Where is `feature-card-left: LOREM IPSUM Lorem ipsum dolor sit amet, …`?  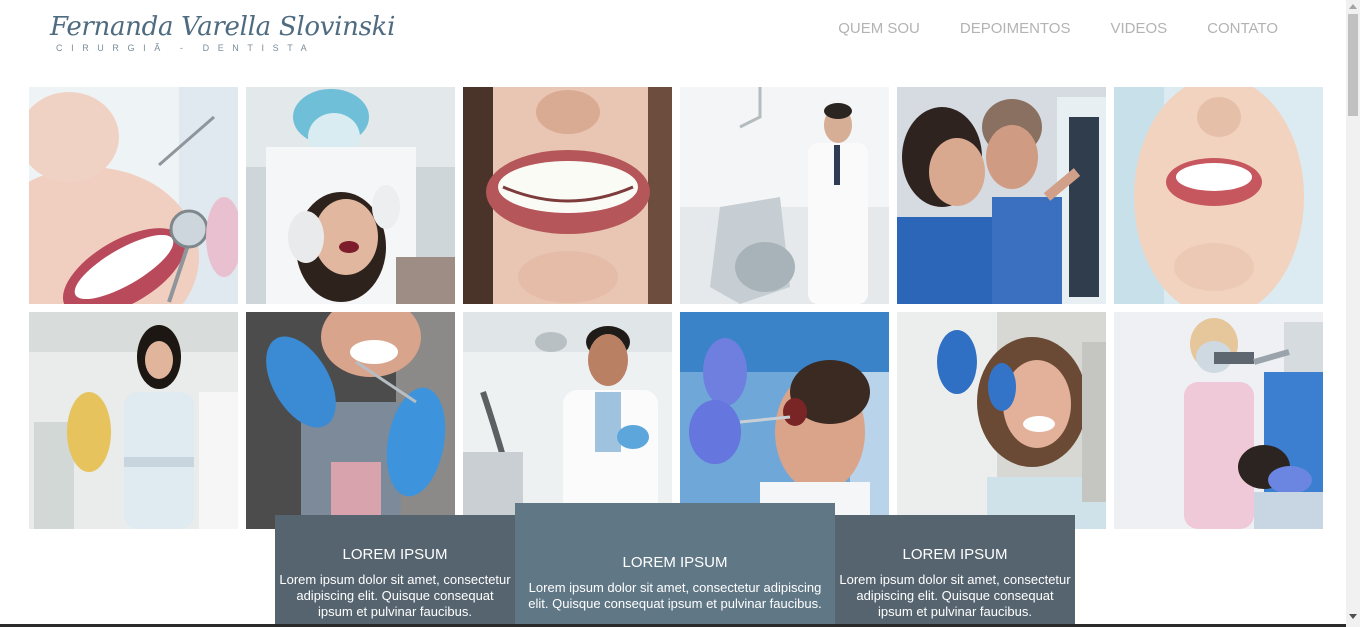 feature-card-left: LOREM IPSUM Lorem ipsum dolor sit amet, … is located at coordinates (395, 571).